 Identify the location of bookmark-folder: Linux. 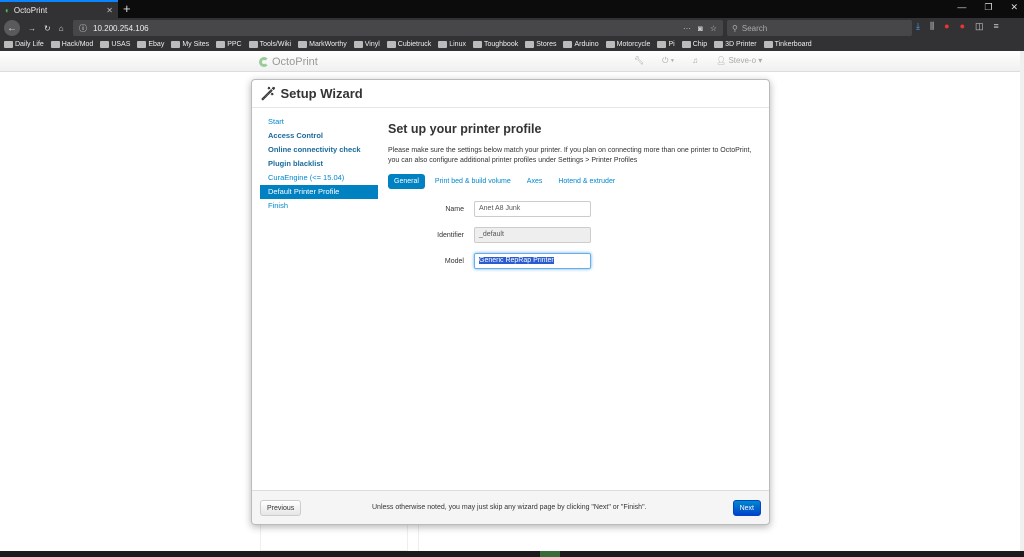
(452, 44).